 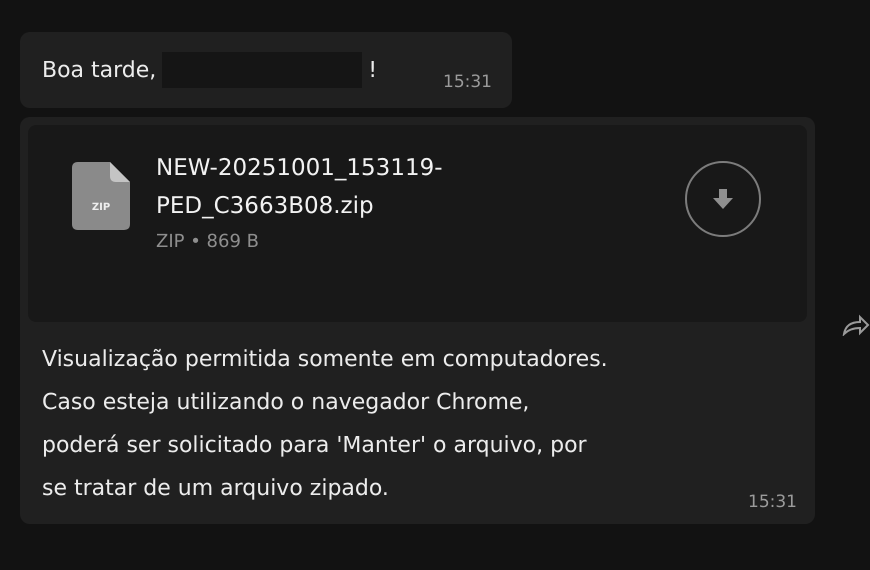 What do you see at coordinates (99, 70) in the screenshot?
I see `message-text: Boa tarde,` at bounding box center [99, 70].